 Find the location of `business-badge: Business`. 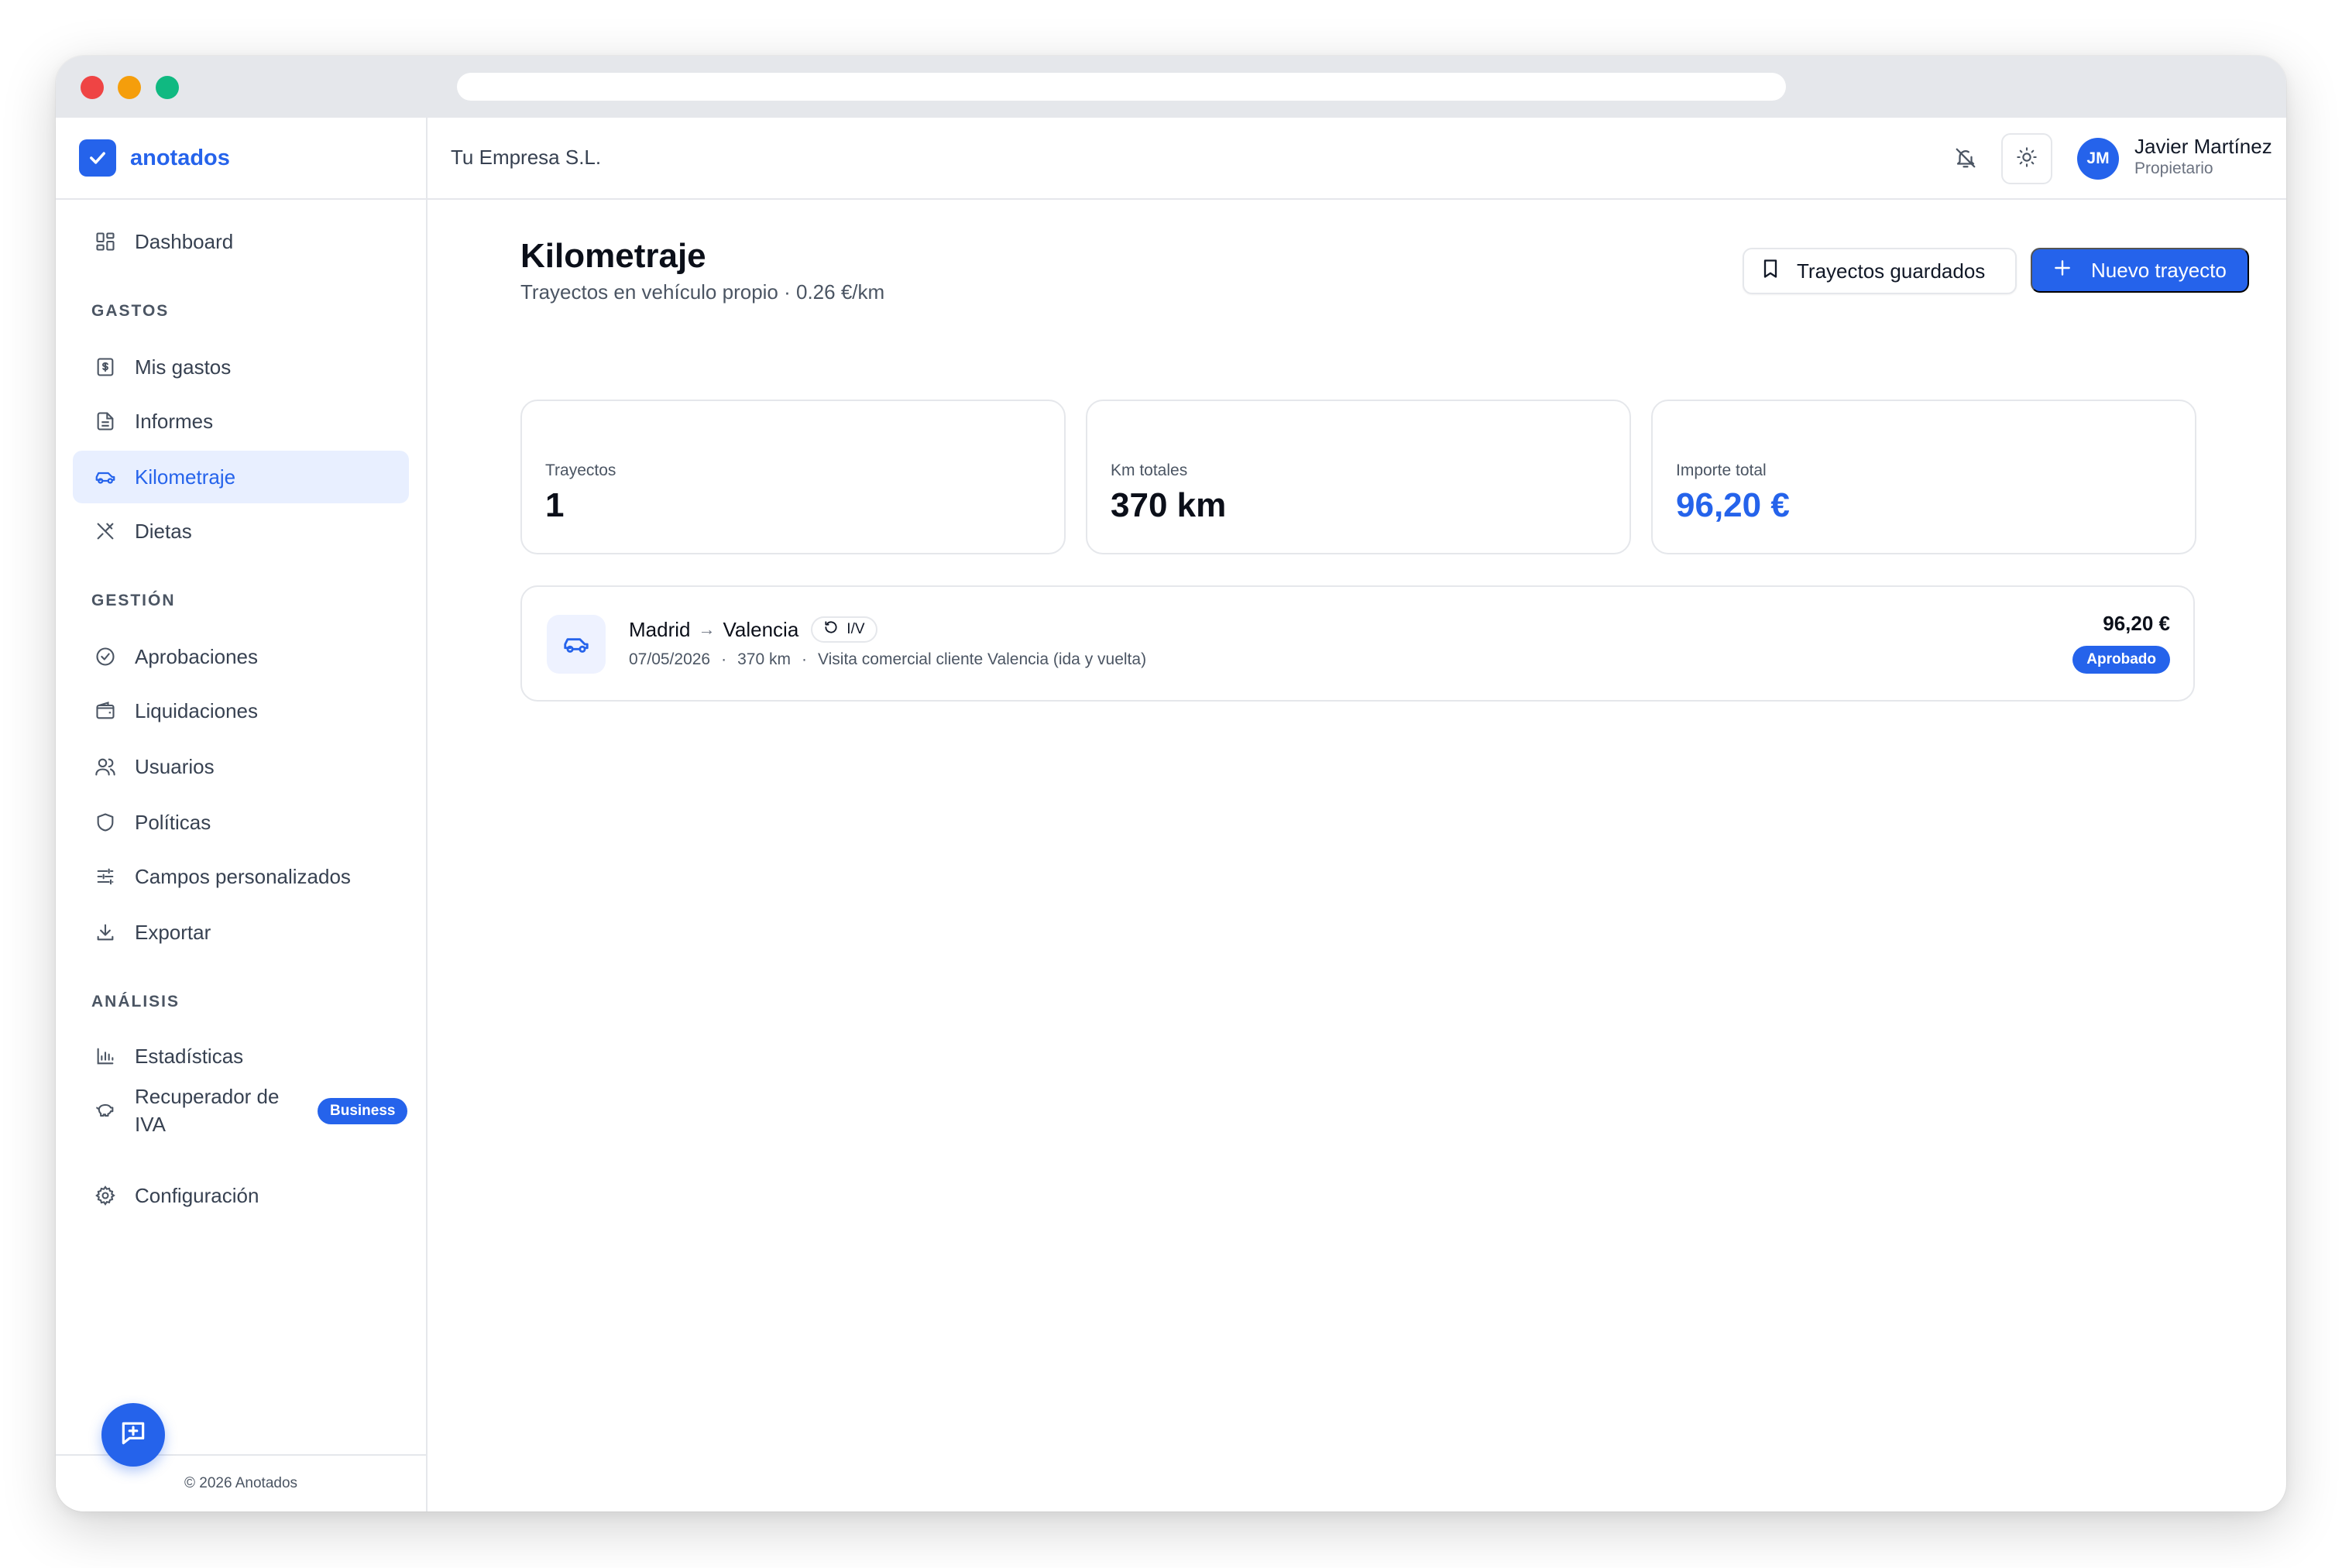

business-badge: Business is located at coordinates (363, 1111).